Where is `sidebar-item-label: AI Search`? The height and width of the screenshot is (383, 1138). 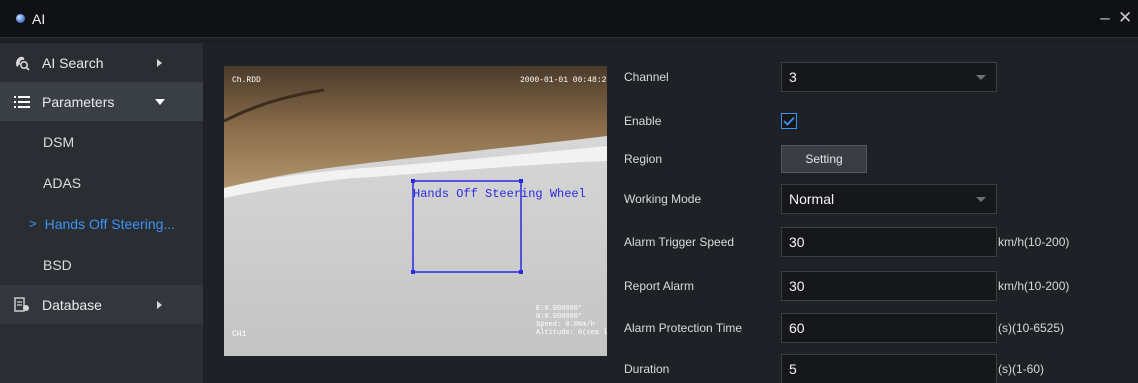 sidebar-item-label: AI Search is located at coordinates (73, 62).